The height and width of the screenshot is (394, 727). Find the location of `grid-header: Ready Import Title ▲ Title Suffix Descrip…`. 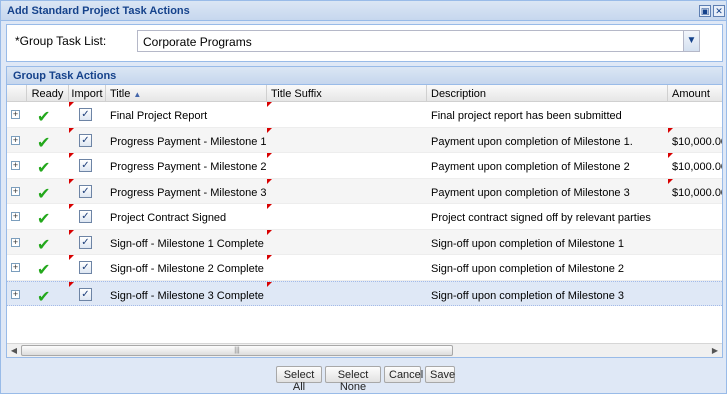

grid-header: Ready Import Title ▲ Title Suffix Descrip… is located at coordinates (364, 93).